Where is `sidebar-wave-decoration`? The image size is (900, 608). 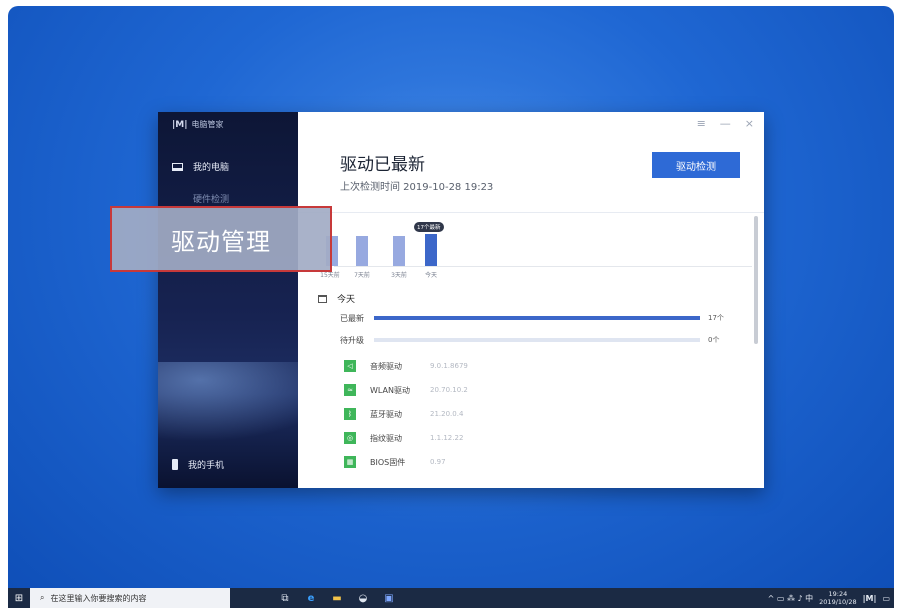 sidebar-wave-decoration is located at coordinates (228, 407).